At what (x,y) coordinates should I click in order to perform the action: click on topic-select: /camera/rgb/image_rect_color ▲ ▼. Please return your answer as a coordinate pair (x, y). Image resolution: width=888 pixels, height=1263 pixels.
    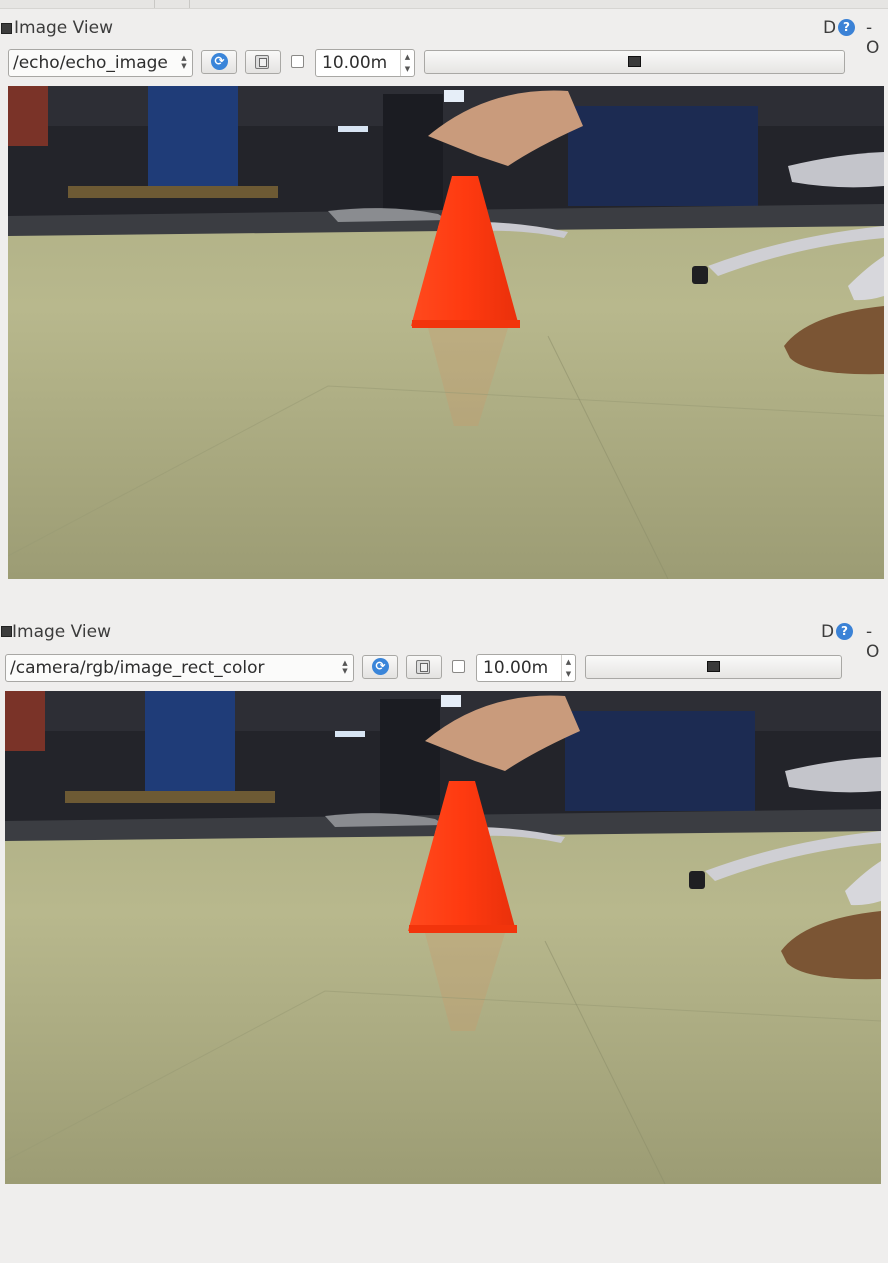
    Looking at the image, I should click on (179, 668).